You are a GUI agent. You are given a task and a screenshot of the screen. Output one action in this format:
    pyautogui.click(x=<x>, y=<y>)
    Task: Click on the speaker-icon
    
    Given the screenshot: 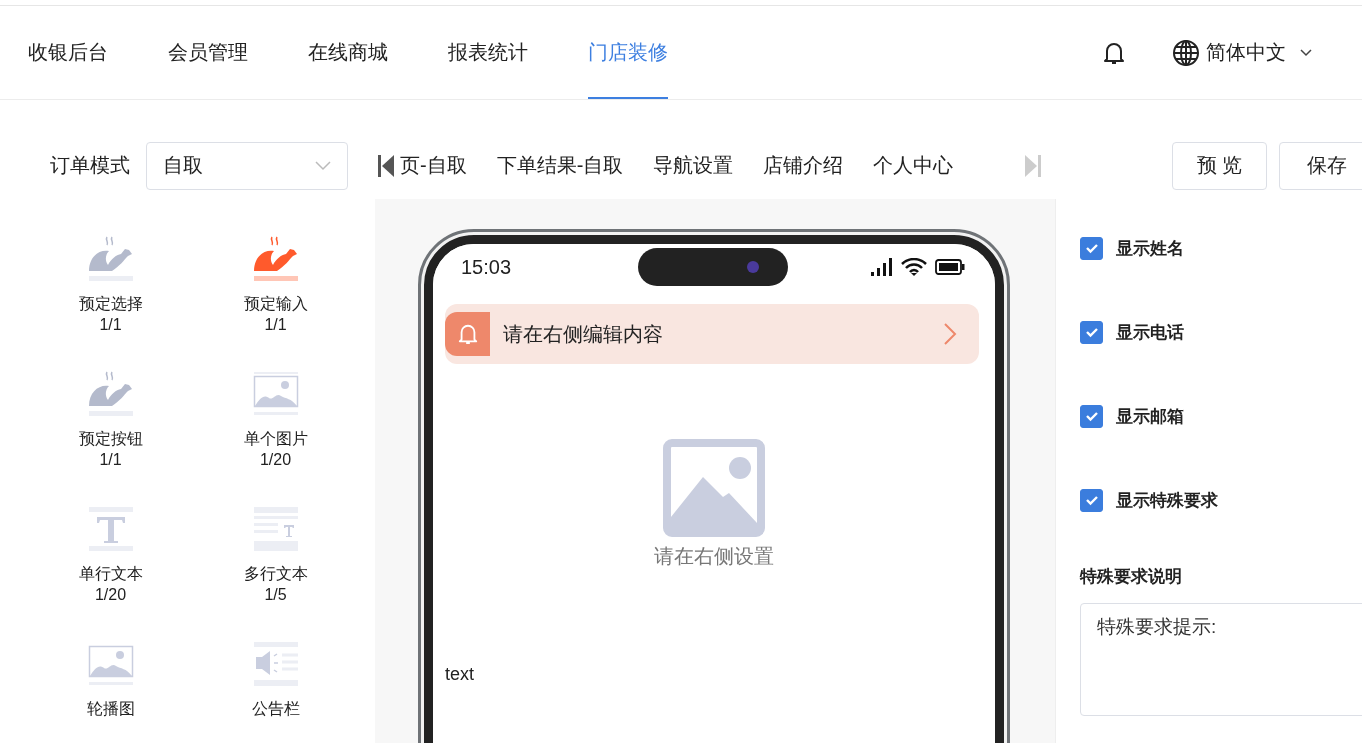 What is the action you would take?
    pyautogui.click(x=275, y=664)
    